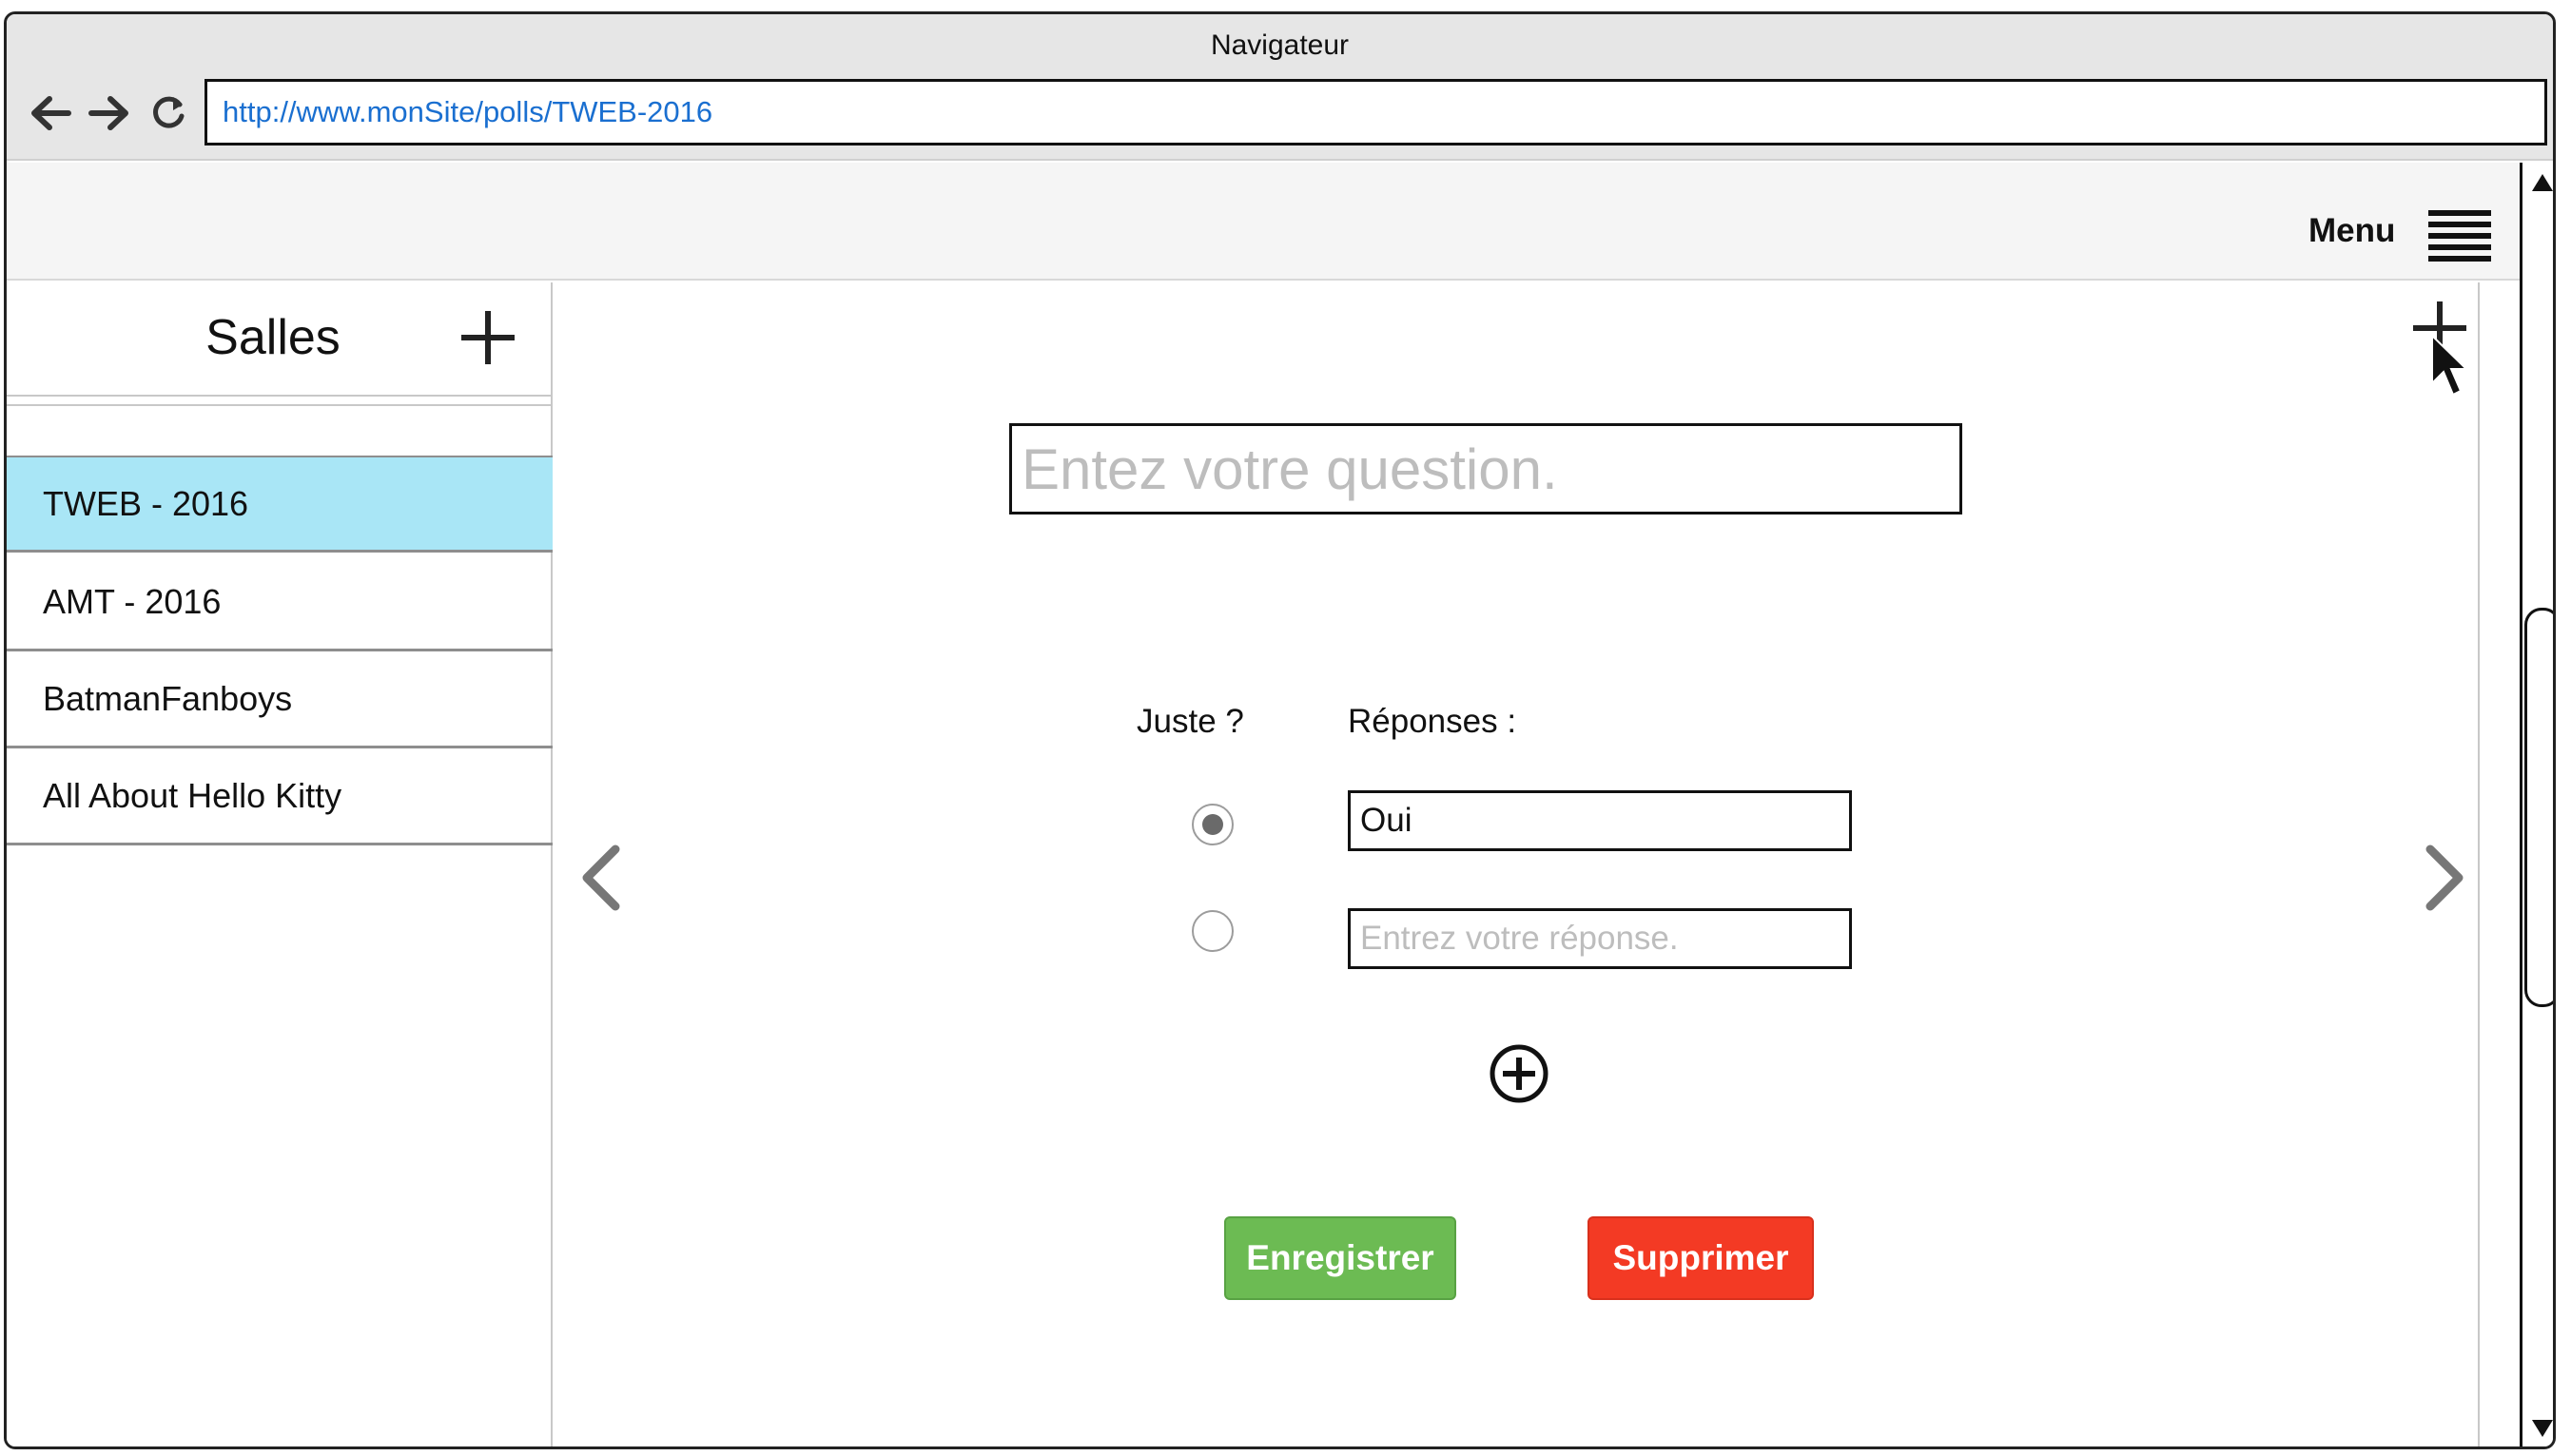  Describe the element at coordinates (601, 878) in the screenshot. I see `previous-question-icon` at that location.